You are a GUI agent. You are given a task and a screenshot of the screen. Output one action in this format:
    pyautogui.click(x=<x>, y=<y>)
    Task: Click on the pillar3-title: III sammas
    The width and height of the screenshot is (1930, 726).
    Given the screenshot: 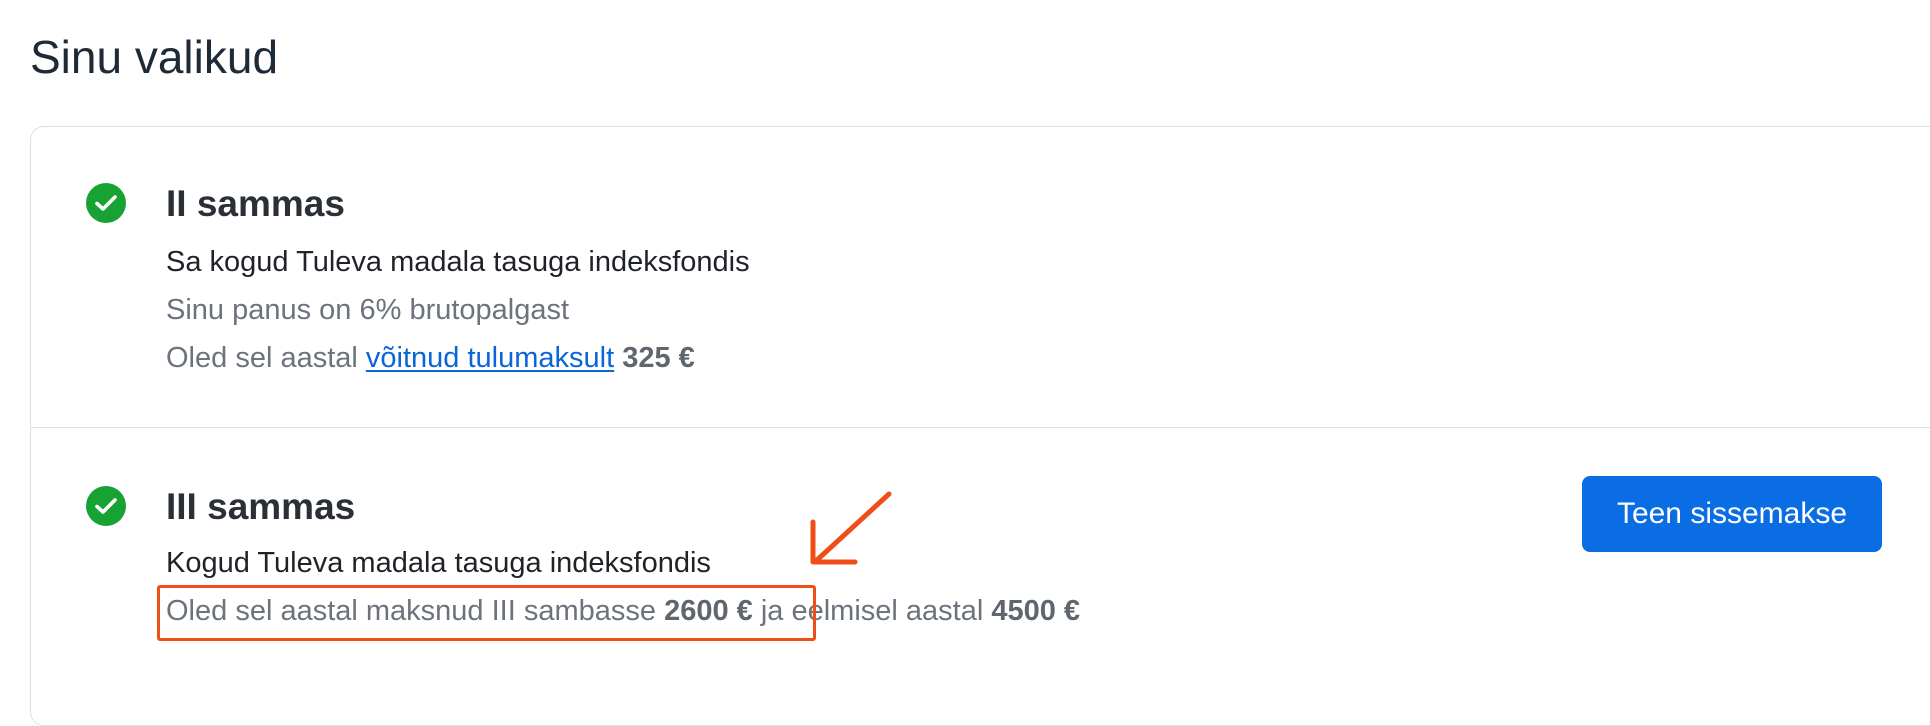 What is the action you would take?
    pyautogui.click(x=261, y=506)
    